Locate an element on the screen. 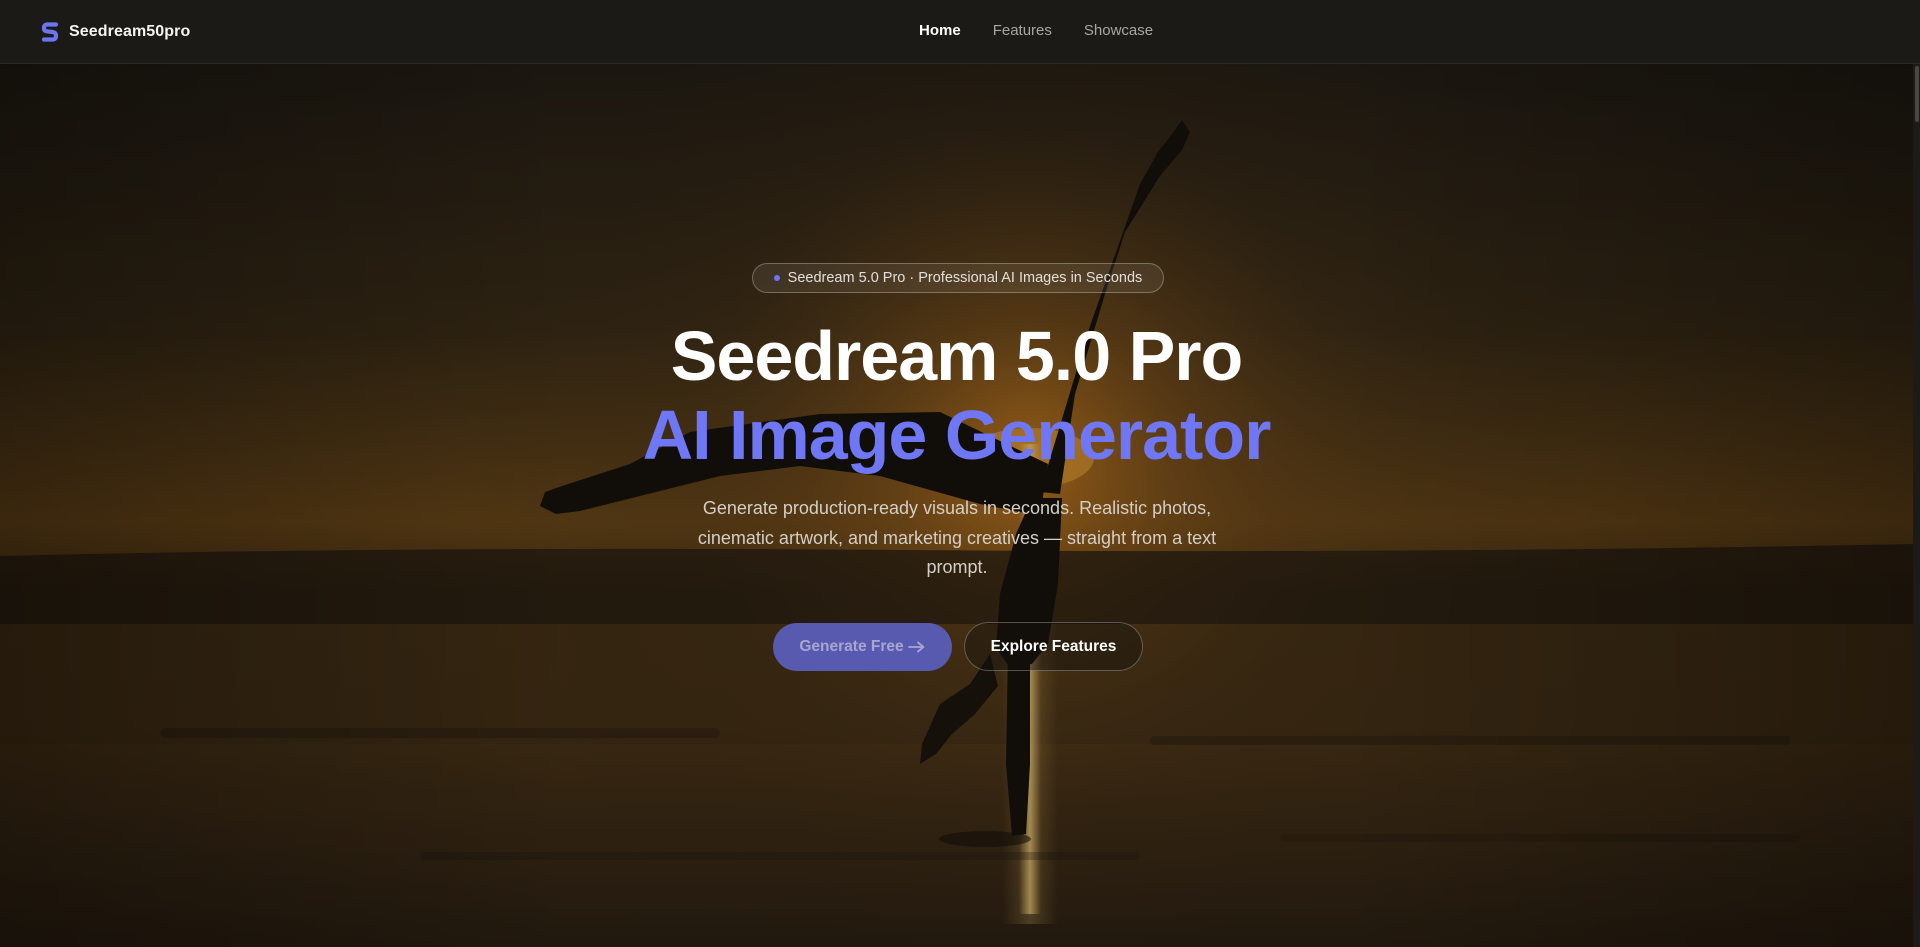 This screenshot has width=1920, height=947. hero-title-line1: Seedream 5.0 Pro is located at coordinates (957, 356).